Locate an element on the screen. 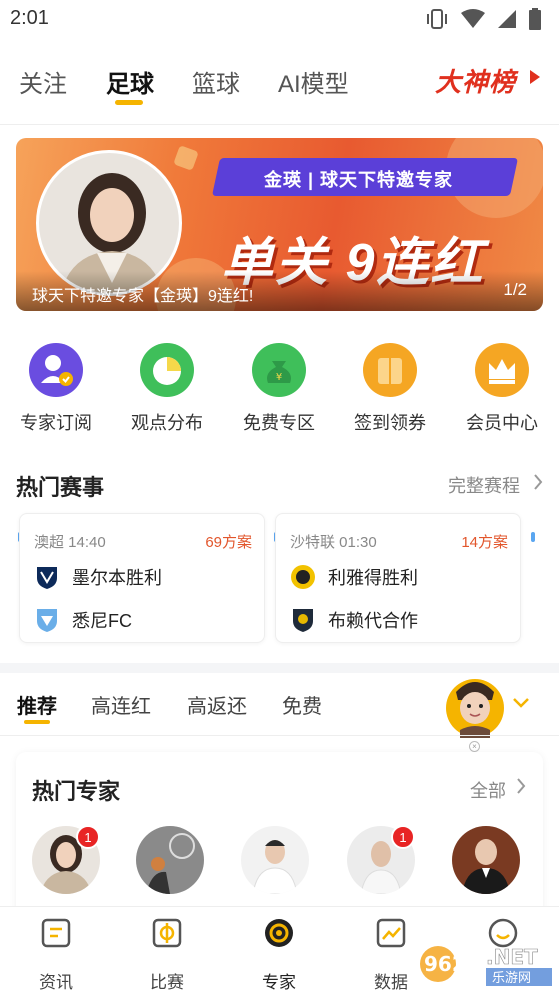 The height and width of the screenshot is (993, 559). home-team: 墨尔本胜利 is located at coordinates (98, 577).